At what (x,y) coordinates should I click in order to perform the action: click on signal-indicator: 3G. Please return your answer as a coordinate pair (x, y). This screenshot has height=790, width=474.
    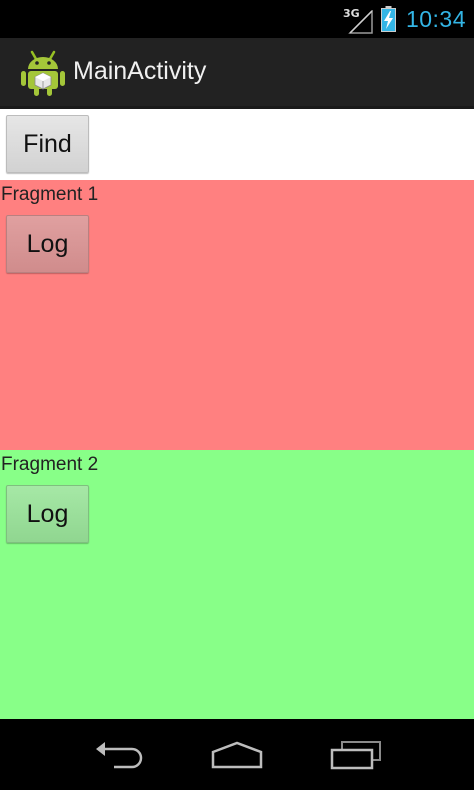
    Looking at the image, I should click on (358, 19).